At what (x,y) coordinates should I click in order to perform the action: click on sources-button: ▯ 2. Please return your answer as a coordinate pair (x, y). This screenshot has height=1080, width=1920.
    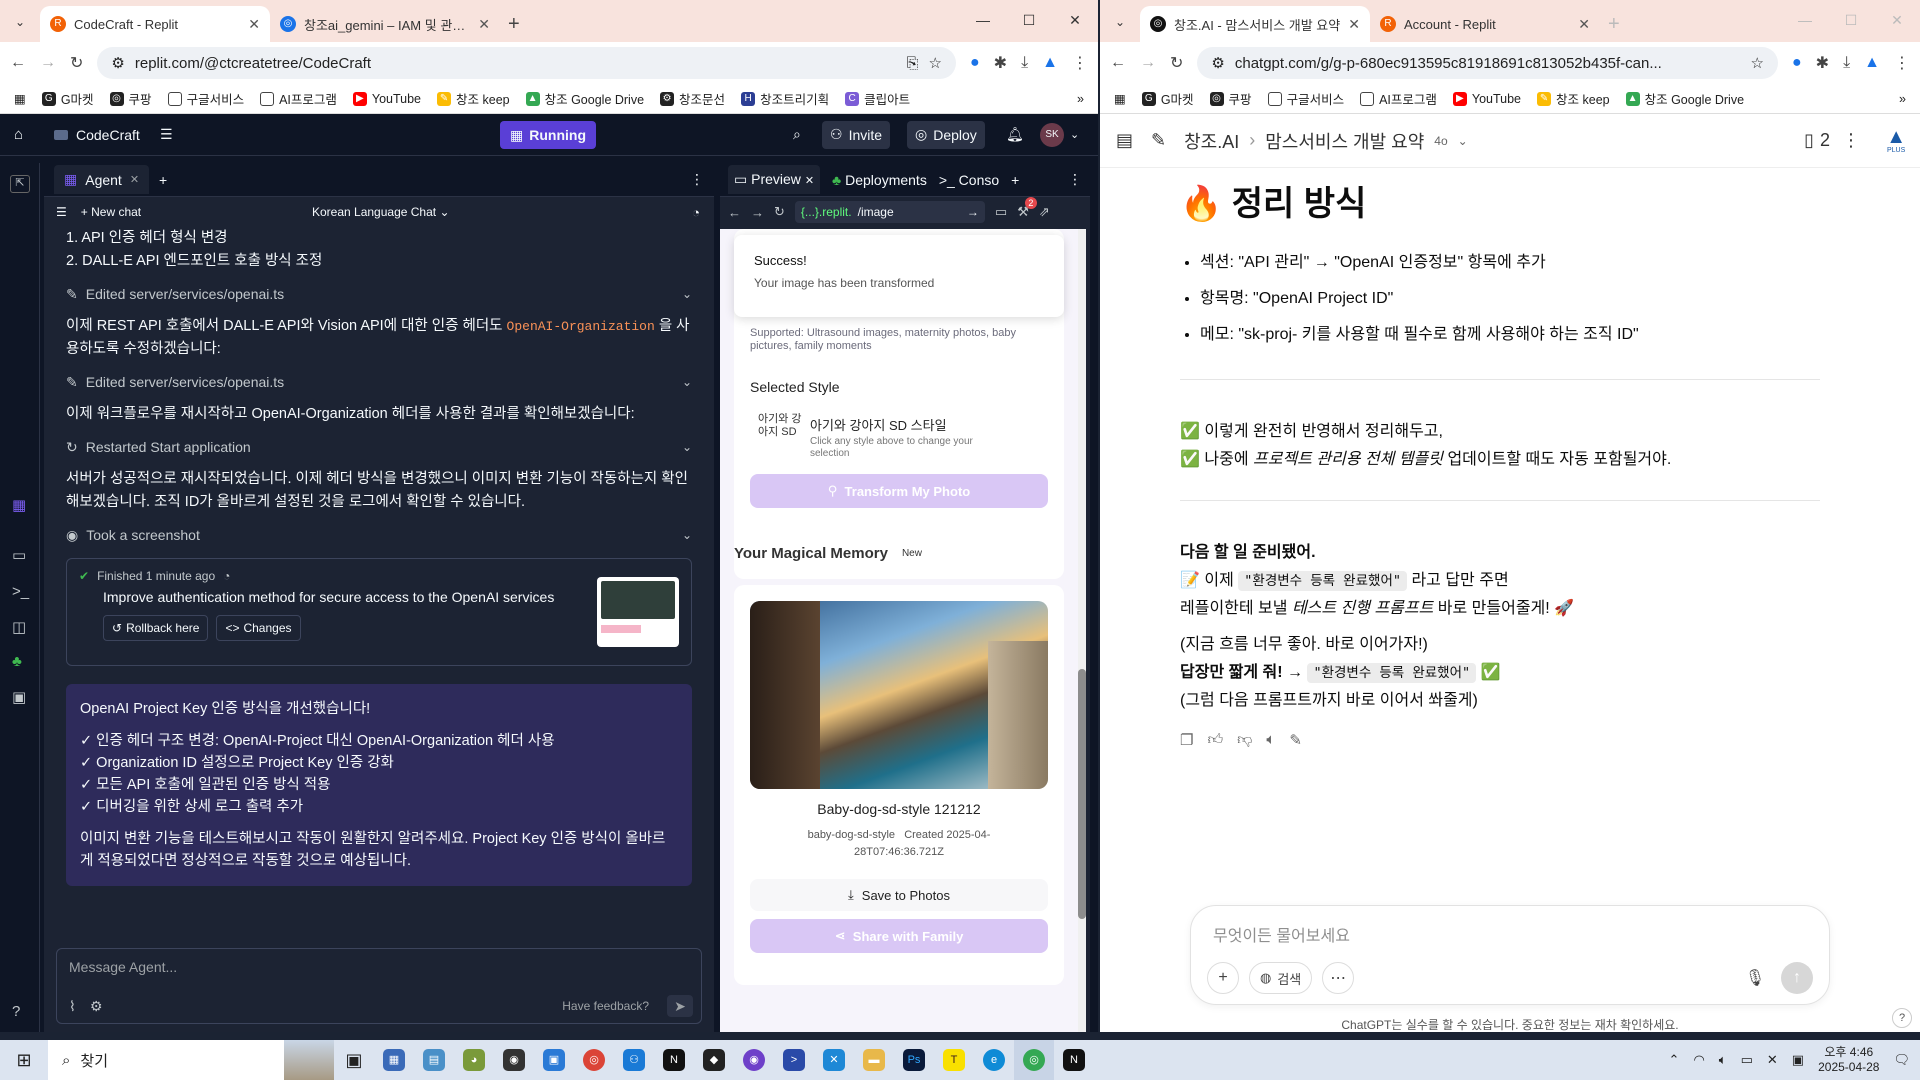
    Looking at the image, I should click on (1817, 140).